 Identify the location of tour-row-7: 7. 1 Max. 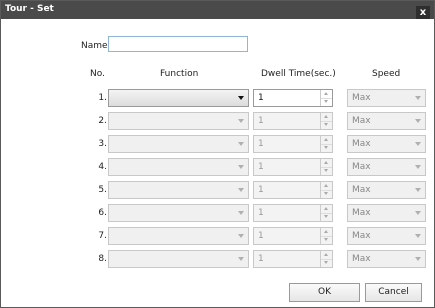
(218, 236).